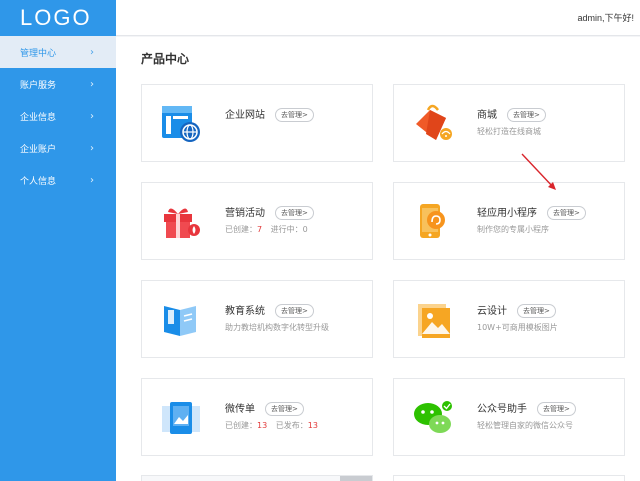  What do you see at coordinates (245, 213) in the screenshot?
I see `card-title: 营销活动` at bounding box center [245, 213].